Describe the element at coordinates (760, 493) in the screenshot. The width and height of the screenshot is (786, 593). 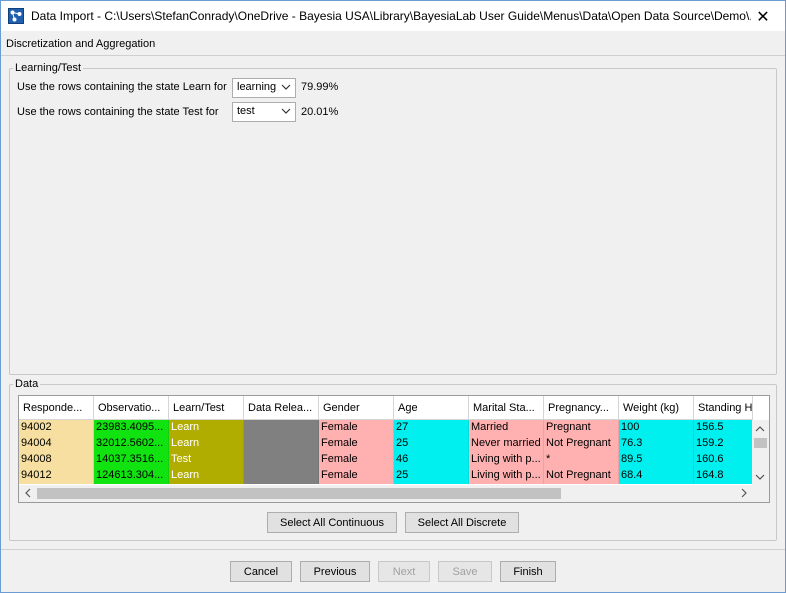
I see `scrollbar-corner` at that location.